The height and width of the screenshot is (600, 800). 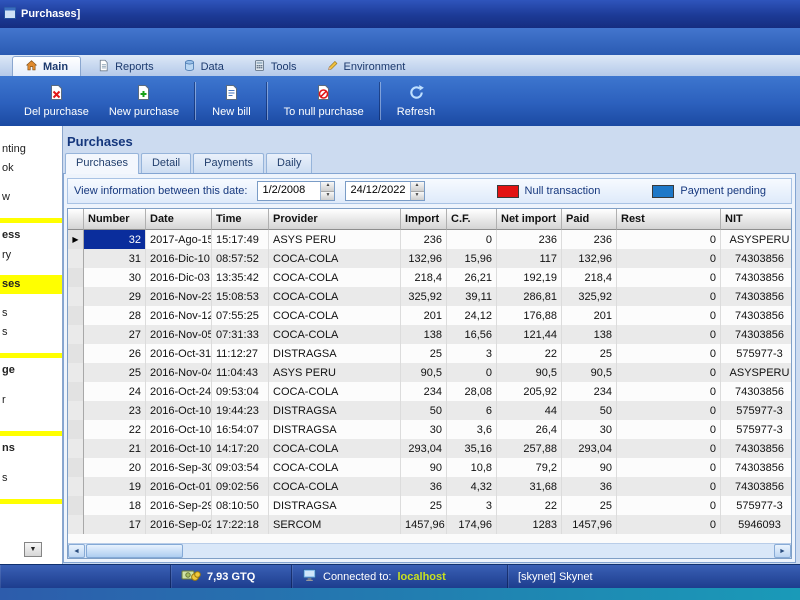 I want to click on cell-paid: 236, so click(x=589, y=239).